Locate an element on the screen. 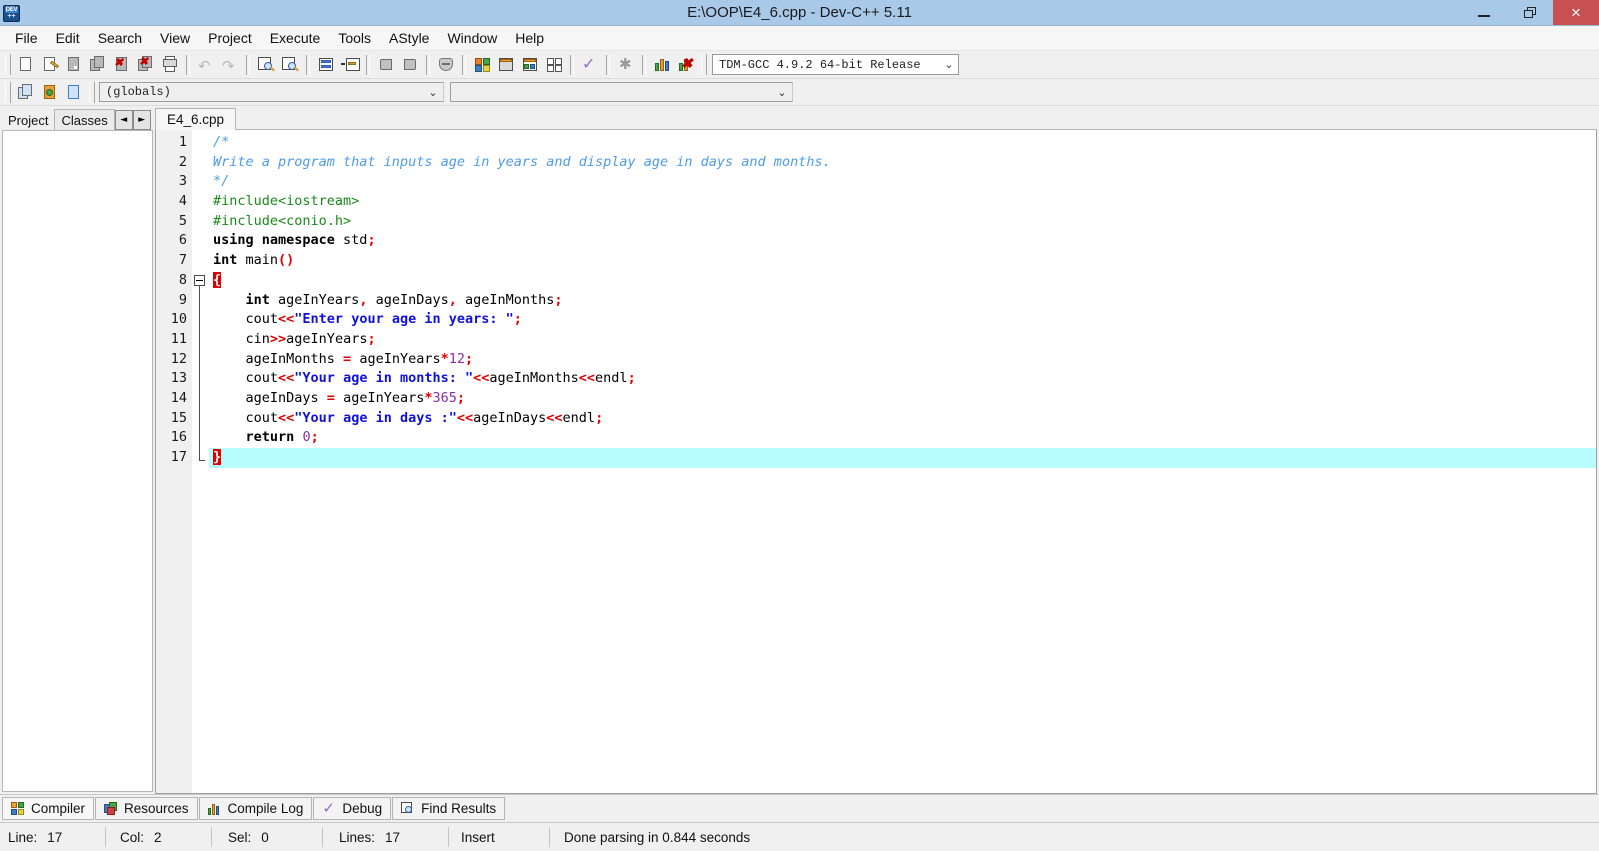 The image size is (1599, 851). menu-project: Project is located at coordinates (230, 38).